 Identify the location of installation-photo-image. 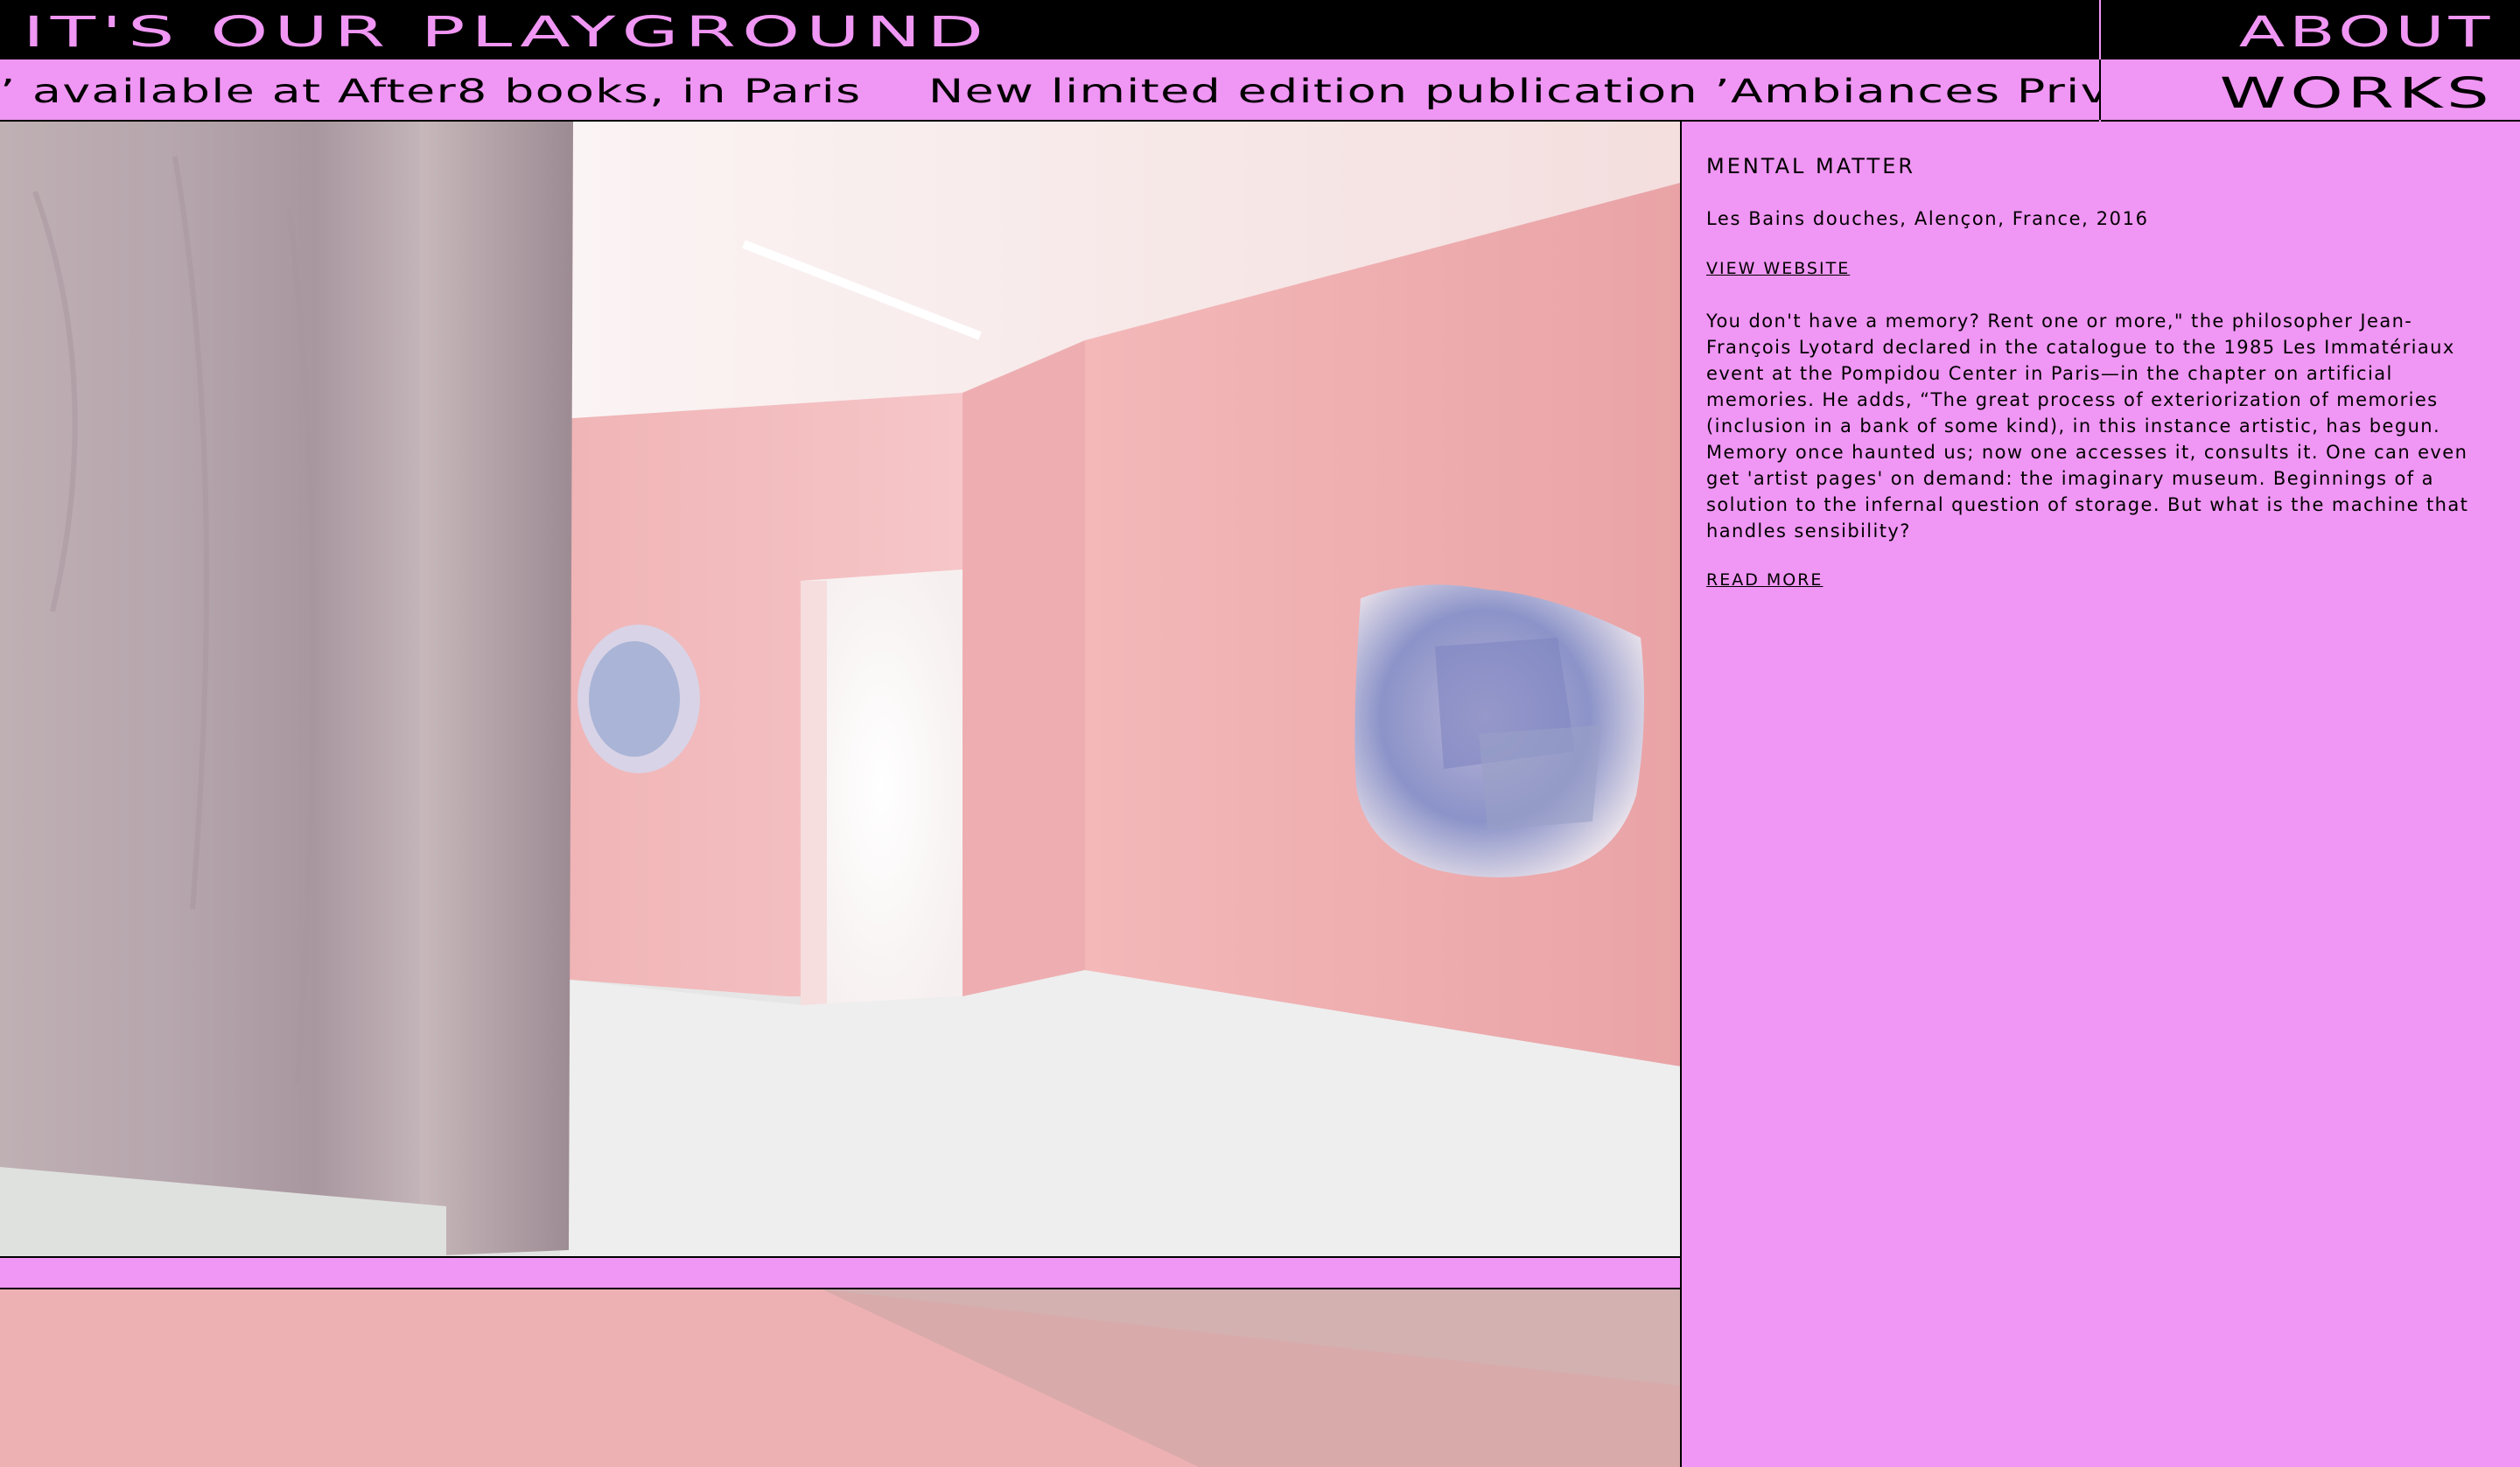
(840, 1378).